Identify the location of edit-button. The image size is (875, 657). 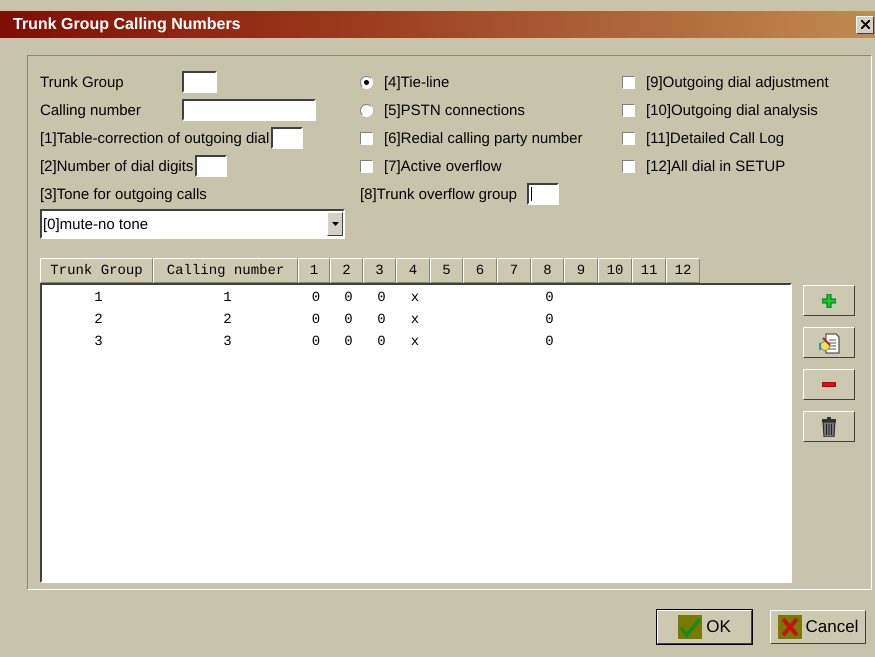
(829, 342).